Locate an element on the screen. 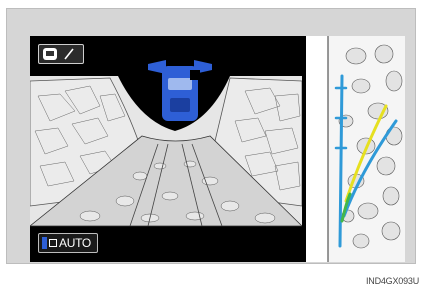 The image size is (421, 289). auto-label: AUTO is located at coordinates (75, 243).